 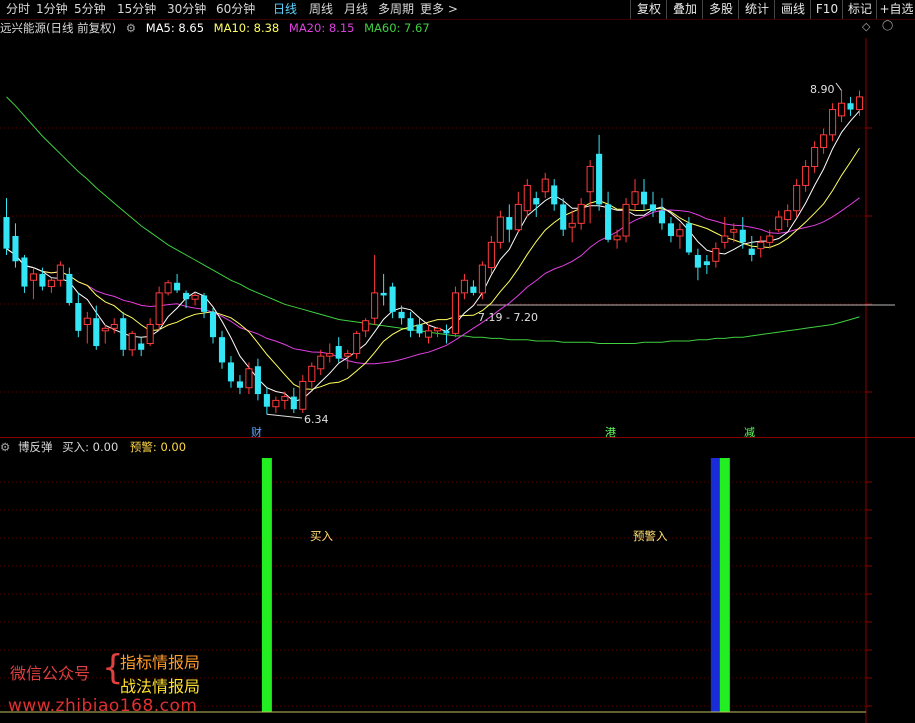 I want to click on panel-divider, so click(x=457, y=437).